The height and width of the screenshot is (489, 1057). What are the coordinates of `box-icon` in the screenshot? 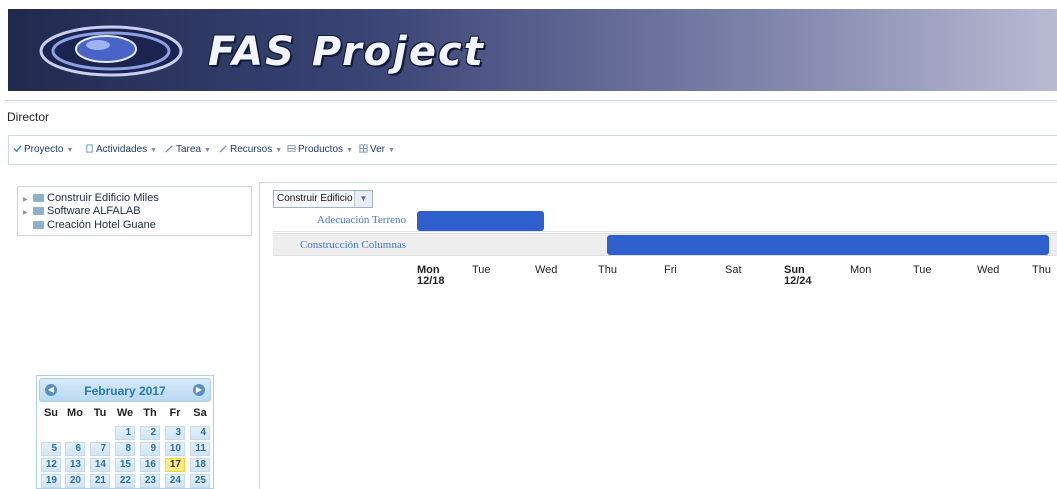 It's located at (291, 148).